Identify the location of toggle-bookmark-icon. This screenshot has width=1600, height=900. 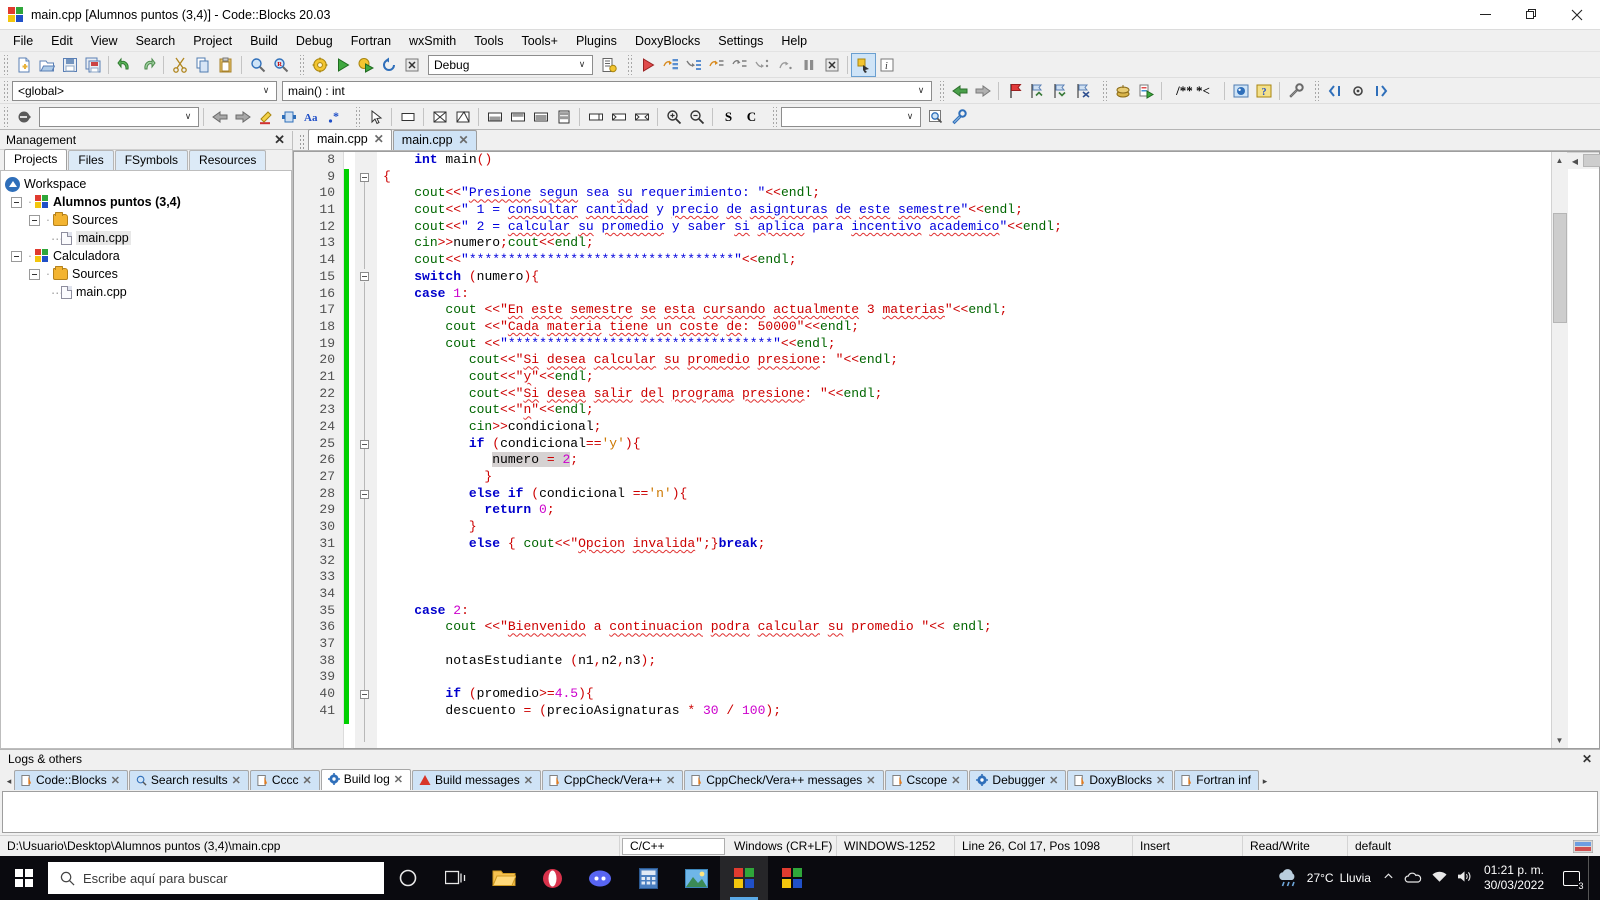
(1014, 91).